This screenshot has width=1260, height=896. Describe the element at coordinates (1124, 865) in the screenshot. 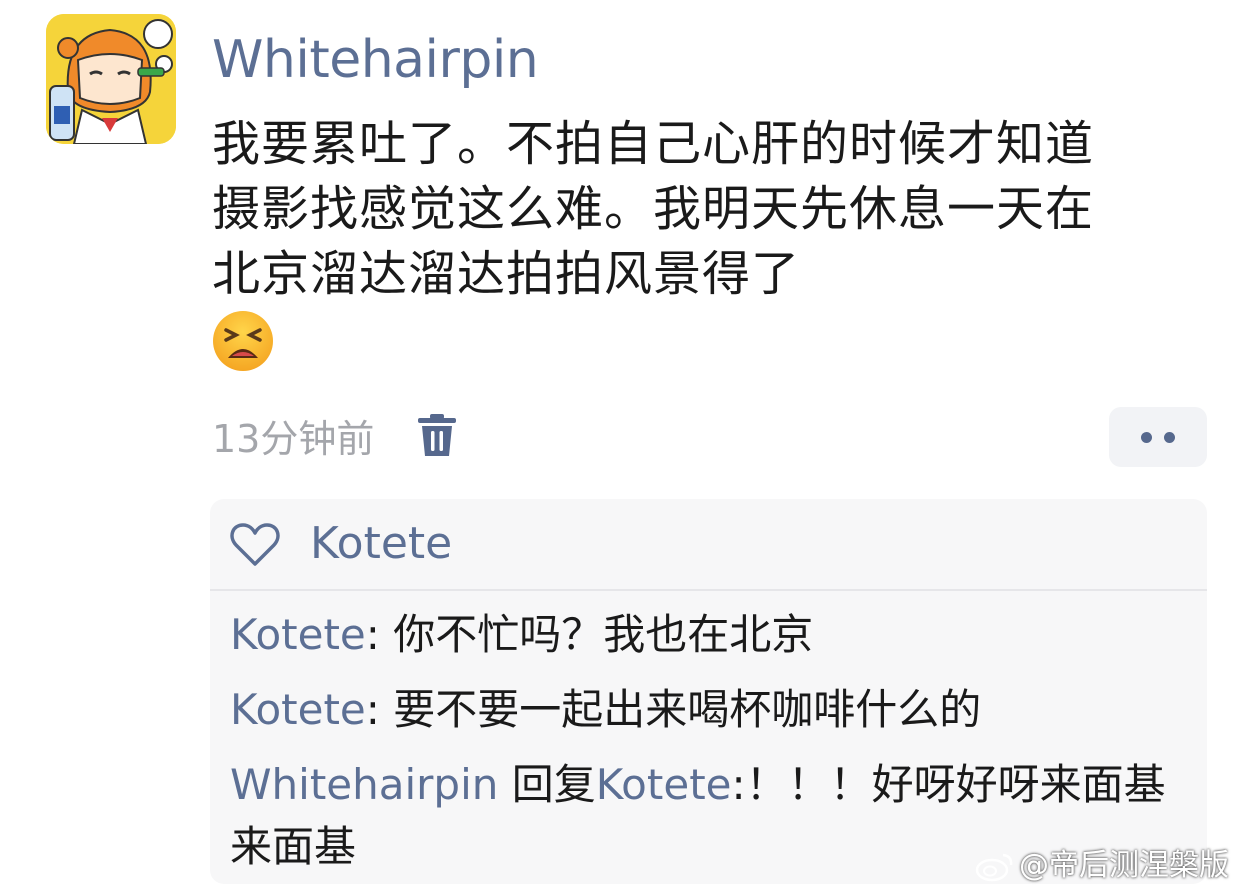

I see `watermark-text: @帝后测涅槃版` at that location.